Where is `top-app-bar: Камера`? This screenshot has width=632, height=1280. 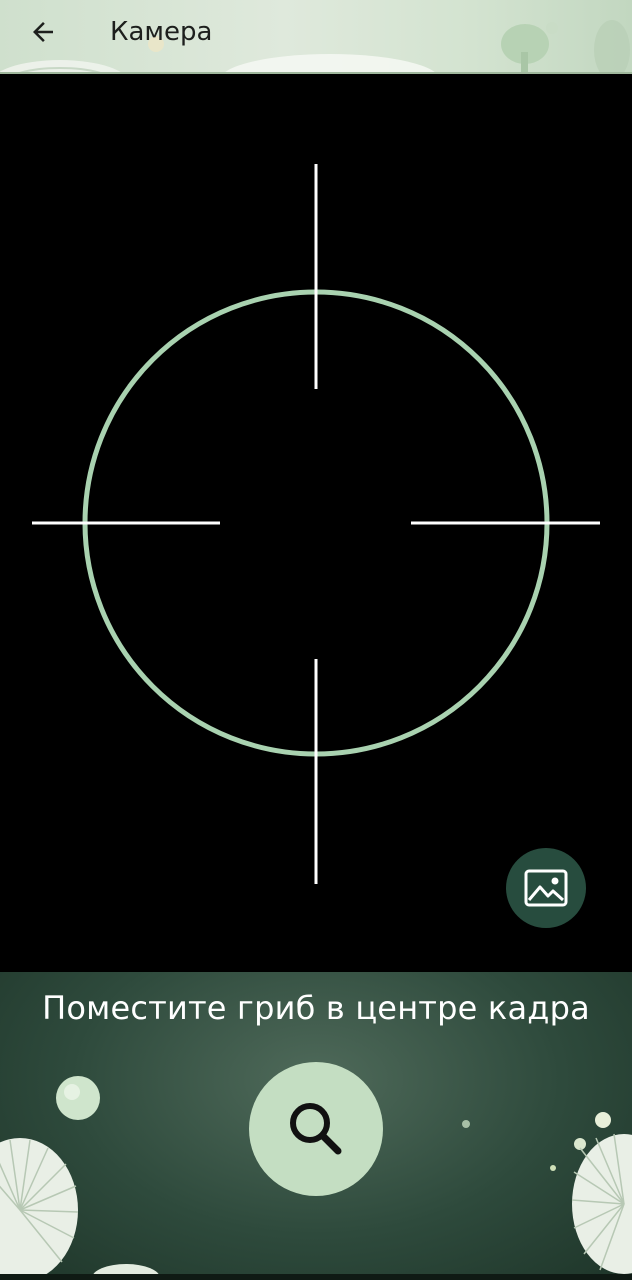 top-app-bar: Камера is located at coordinates (316, 37).